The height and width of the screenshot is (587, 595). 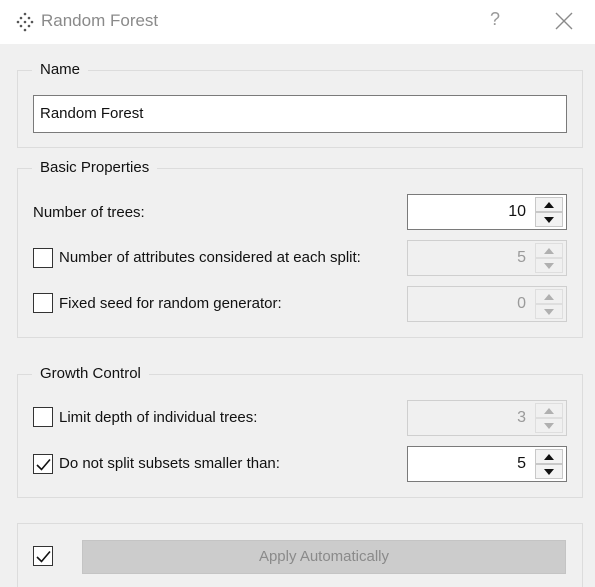 What do you see at coordinates (564, 21) in the screenshot?
I see `close-icon` at bounding box center [564, 21].